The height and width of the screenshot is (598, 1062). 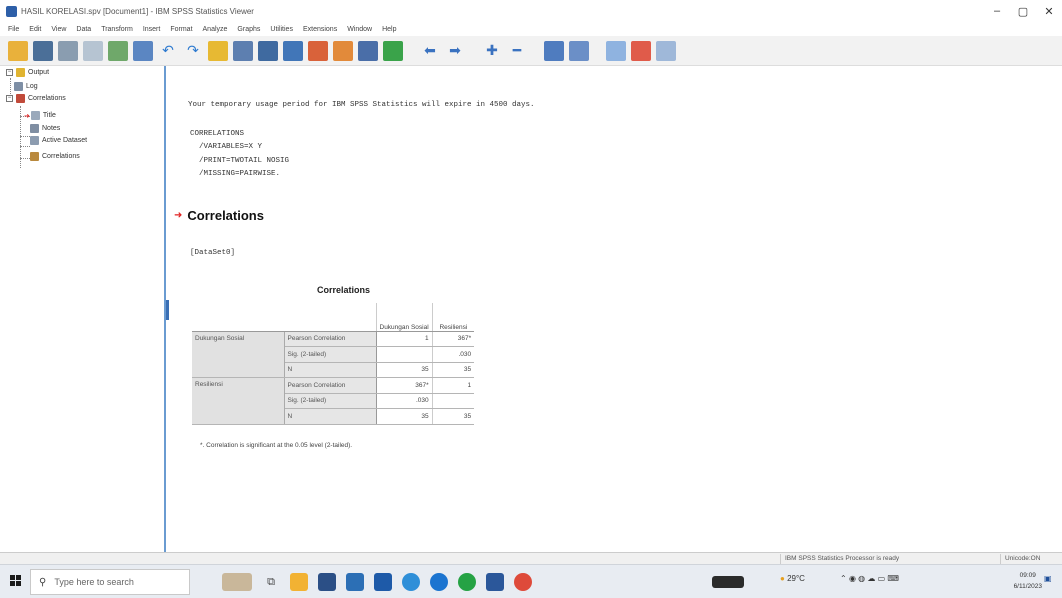 What do you see at coordinates (13, 29) in the screenshot?
I see `menu-file: File` at bounding box center [13, 29].